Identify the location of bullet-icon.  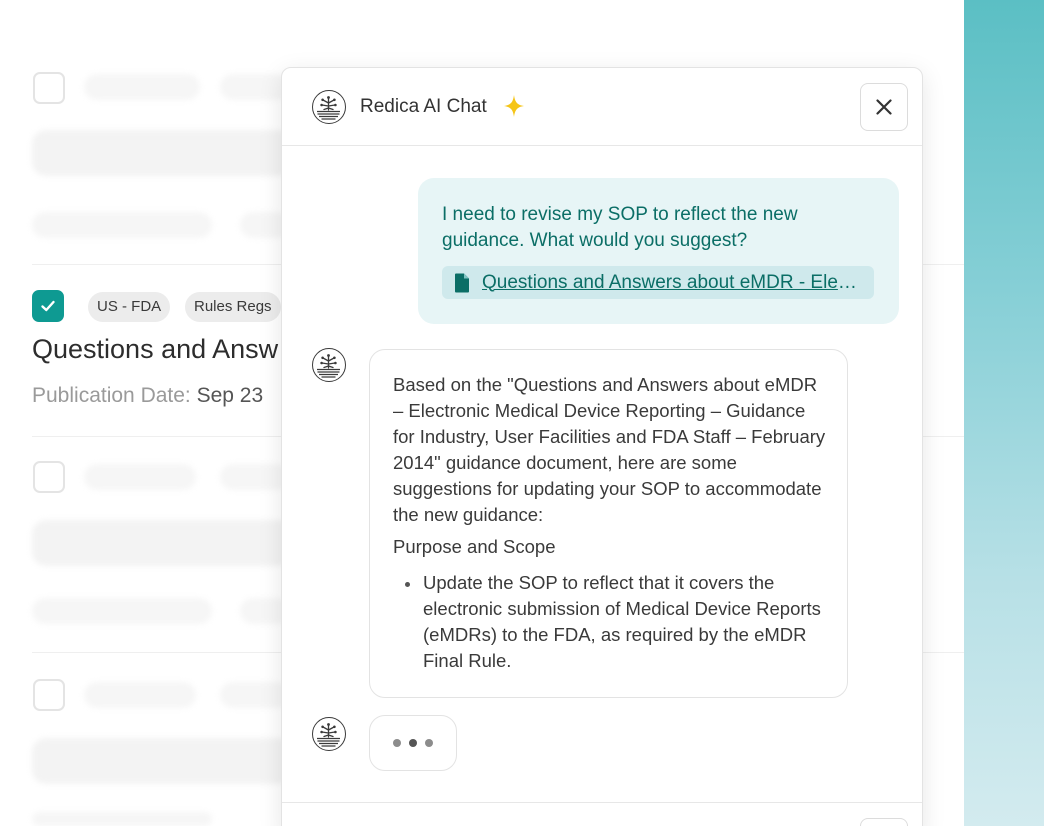
(407, 584).